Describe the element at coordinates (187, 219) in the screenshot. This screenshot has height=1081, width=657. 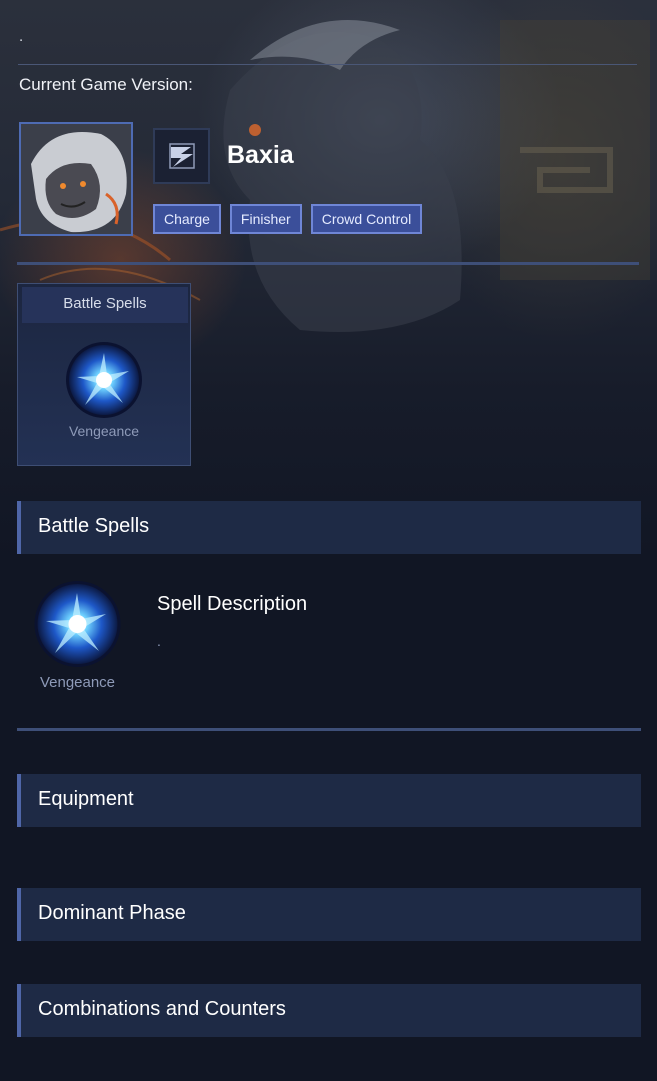
I see `tag-charge: Charge` at that location.